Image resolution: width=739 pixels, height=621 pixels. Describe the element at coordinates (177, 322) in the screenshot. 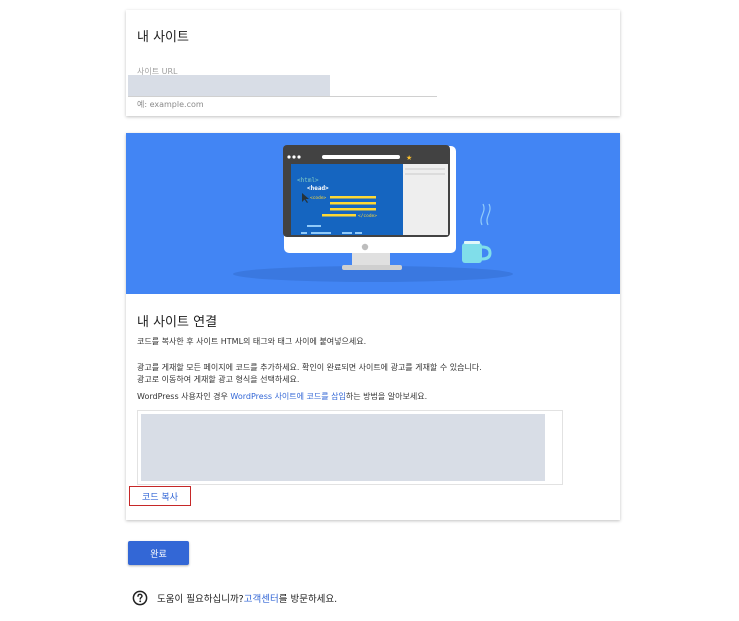

I see `connect-title: 내 사이트 연결` at that location.